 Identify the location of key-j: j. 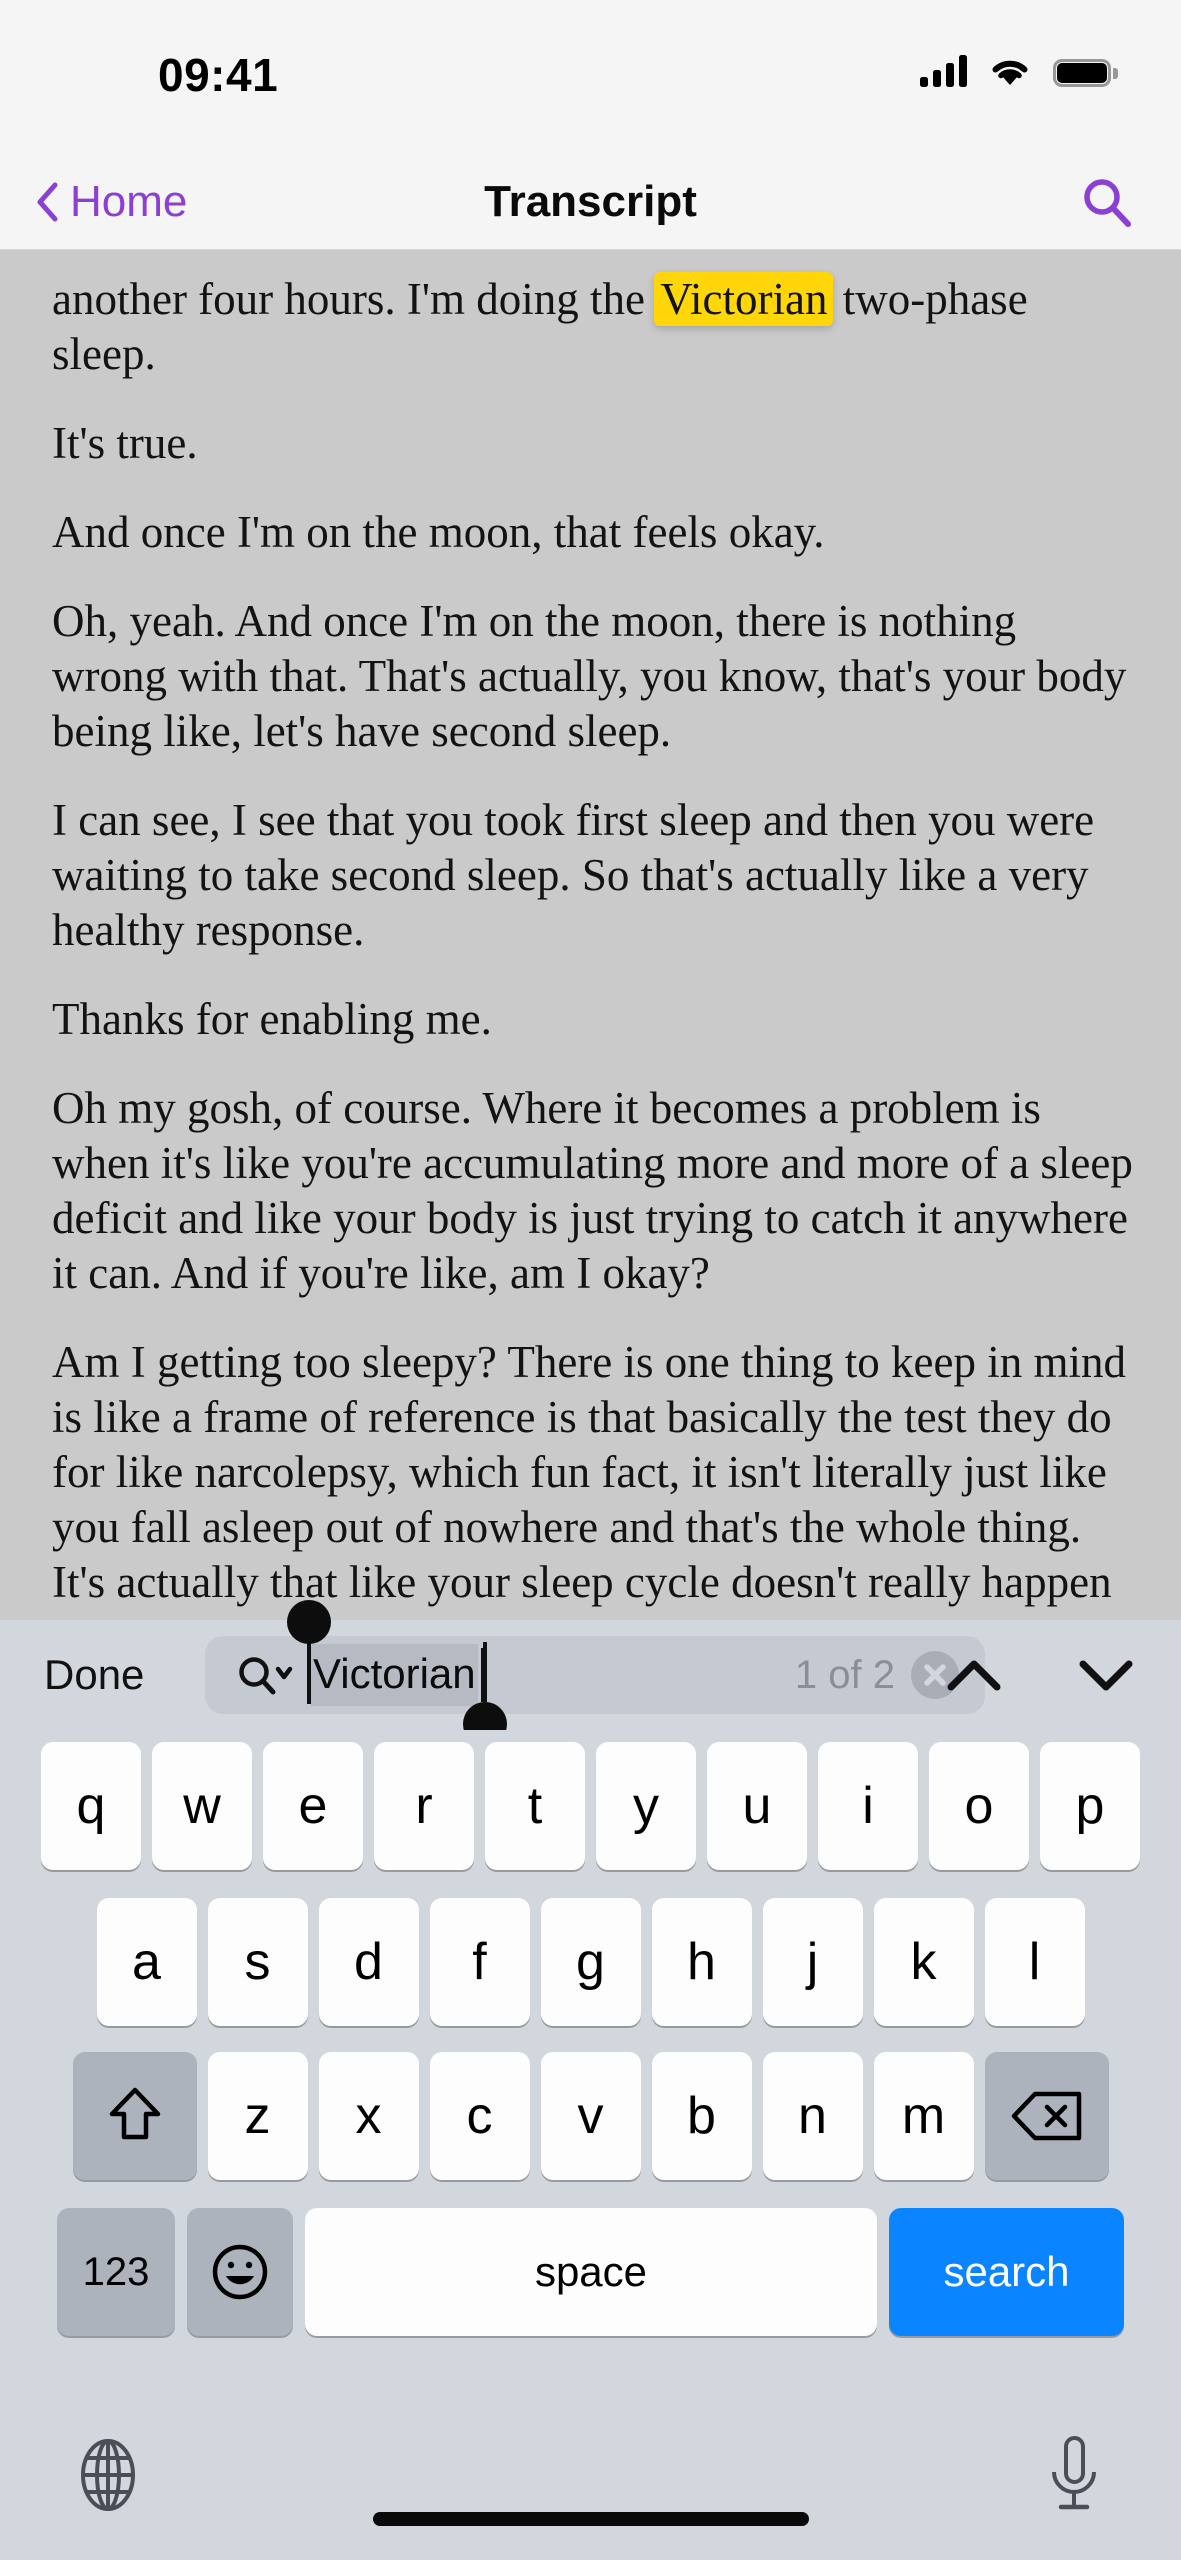
(812, 1962).